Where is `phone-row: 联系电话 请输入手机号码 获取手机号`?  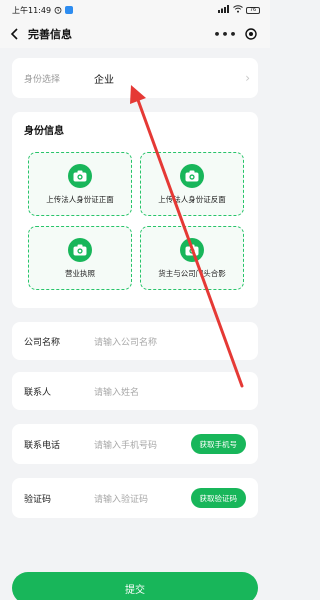 phone-row: 联系电话 请输入手机号码 获取手机号 is located at coordinates (135, 444).